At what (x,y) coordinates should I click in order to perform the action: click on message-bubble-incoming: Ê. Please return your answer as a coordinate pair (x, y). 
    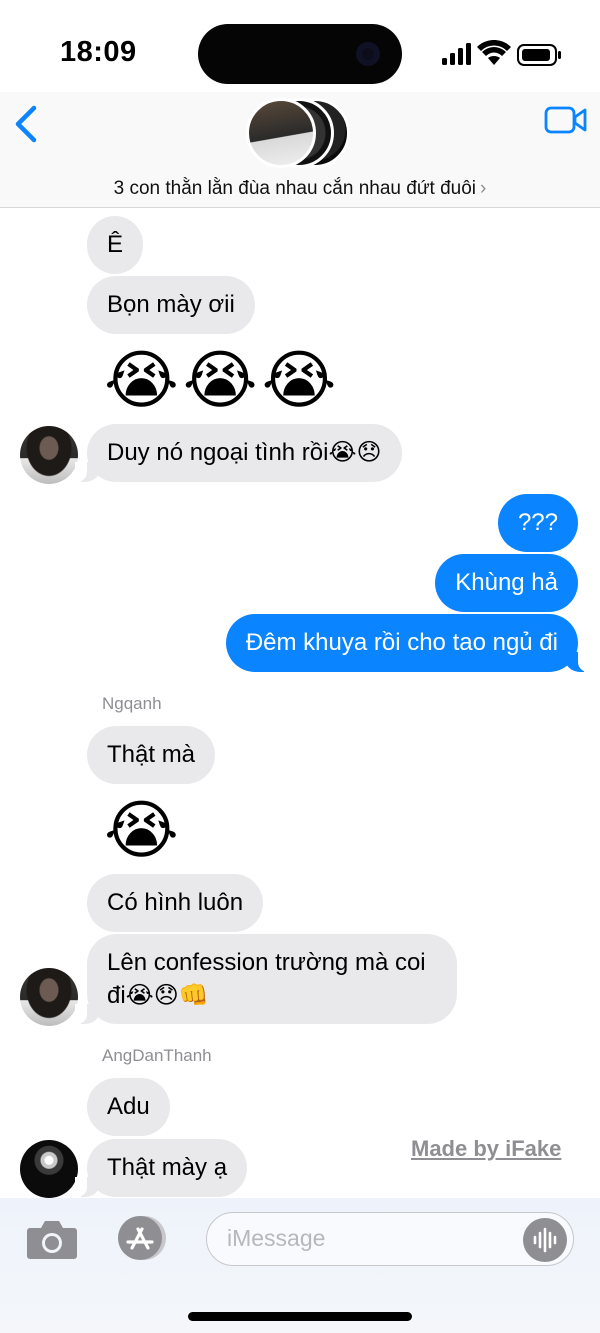
    Looking at the image, I should click on (115, 245).